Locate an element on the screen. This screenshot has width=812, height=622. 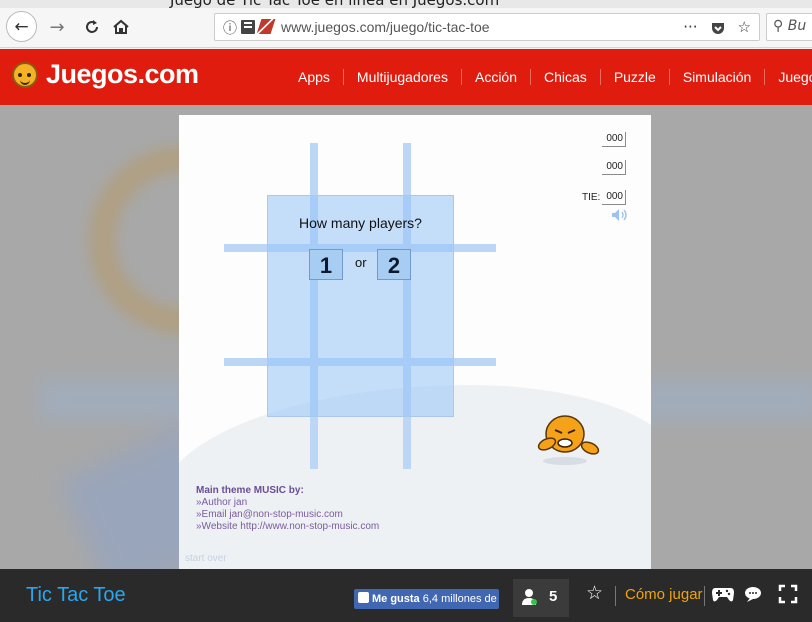
pocket-icon is located at coordinates (718, 28).